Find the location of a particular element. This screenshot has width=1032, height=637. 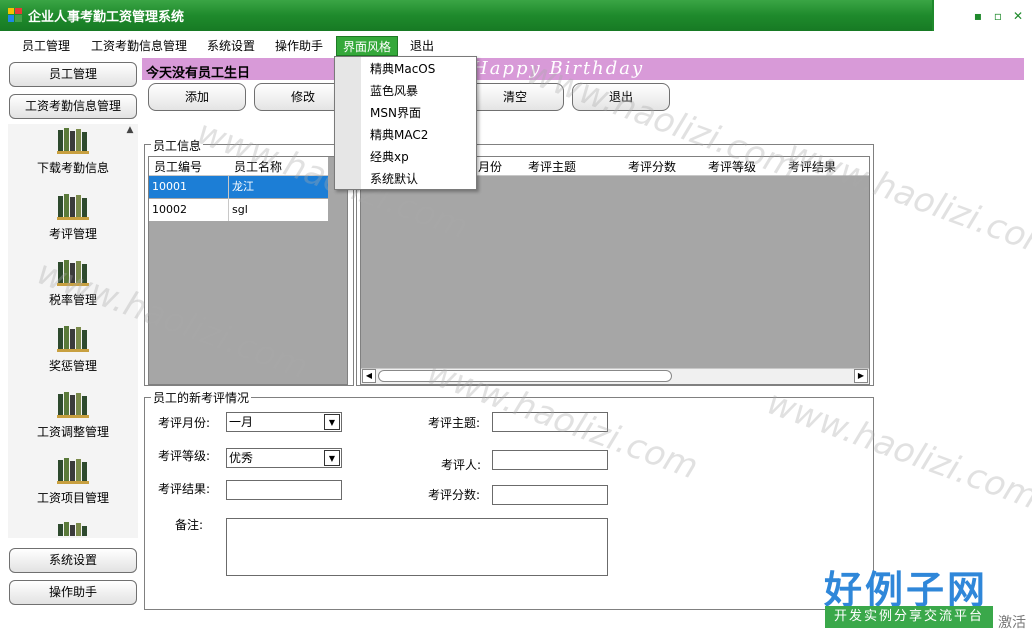

scroll-left-icon: ◀ is located at coordinates (369, 376).